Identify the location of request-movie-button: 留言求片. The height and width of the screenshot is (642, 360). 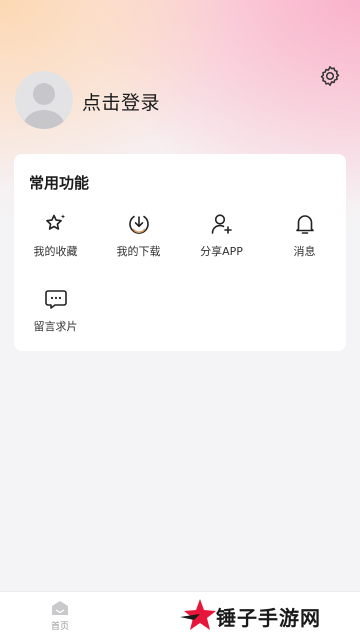
(55, 310).